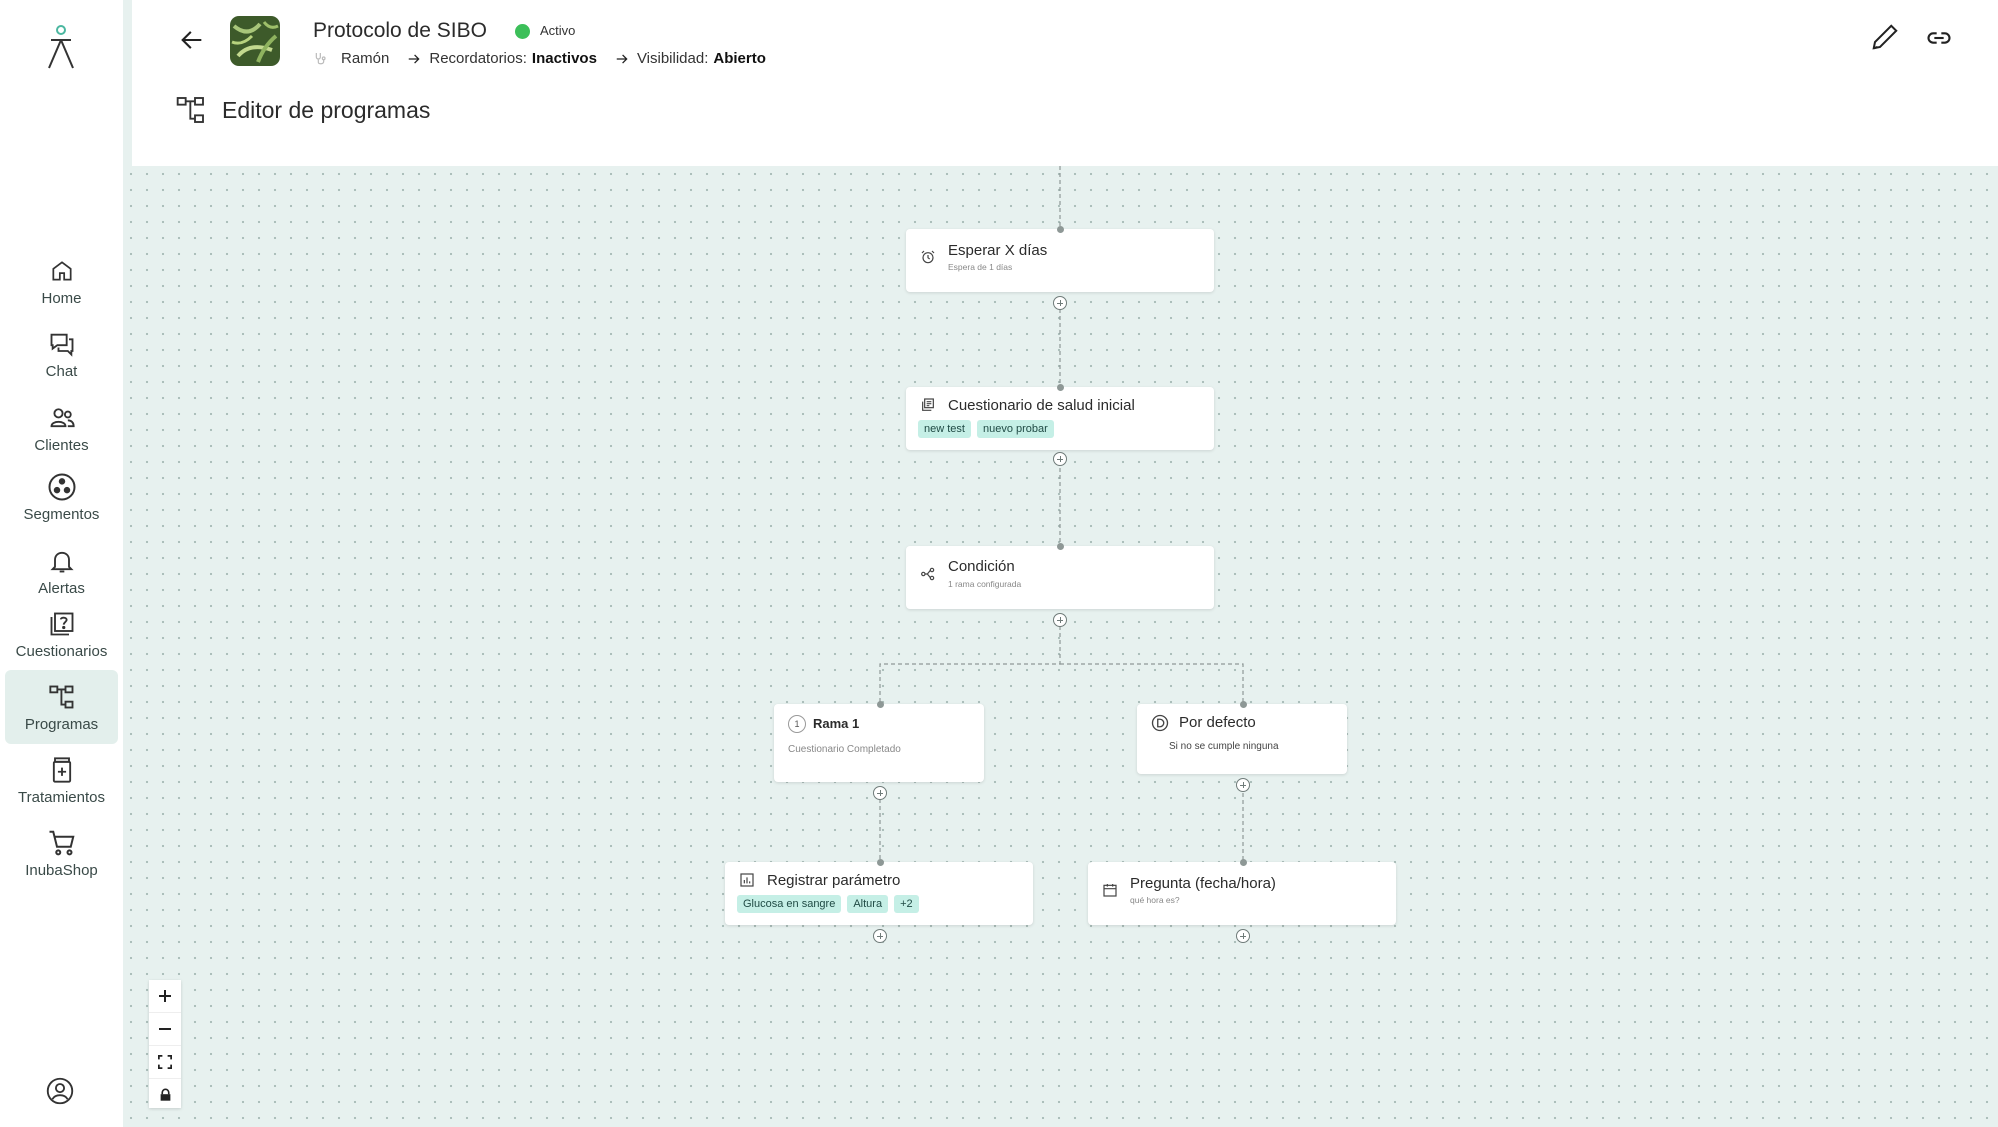 This screenshot has width=1998, height=1127. Describe the element at coordinates (1217, 722) in the screenshot. I see `node-title: Por defecto` at that location.